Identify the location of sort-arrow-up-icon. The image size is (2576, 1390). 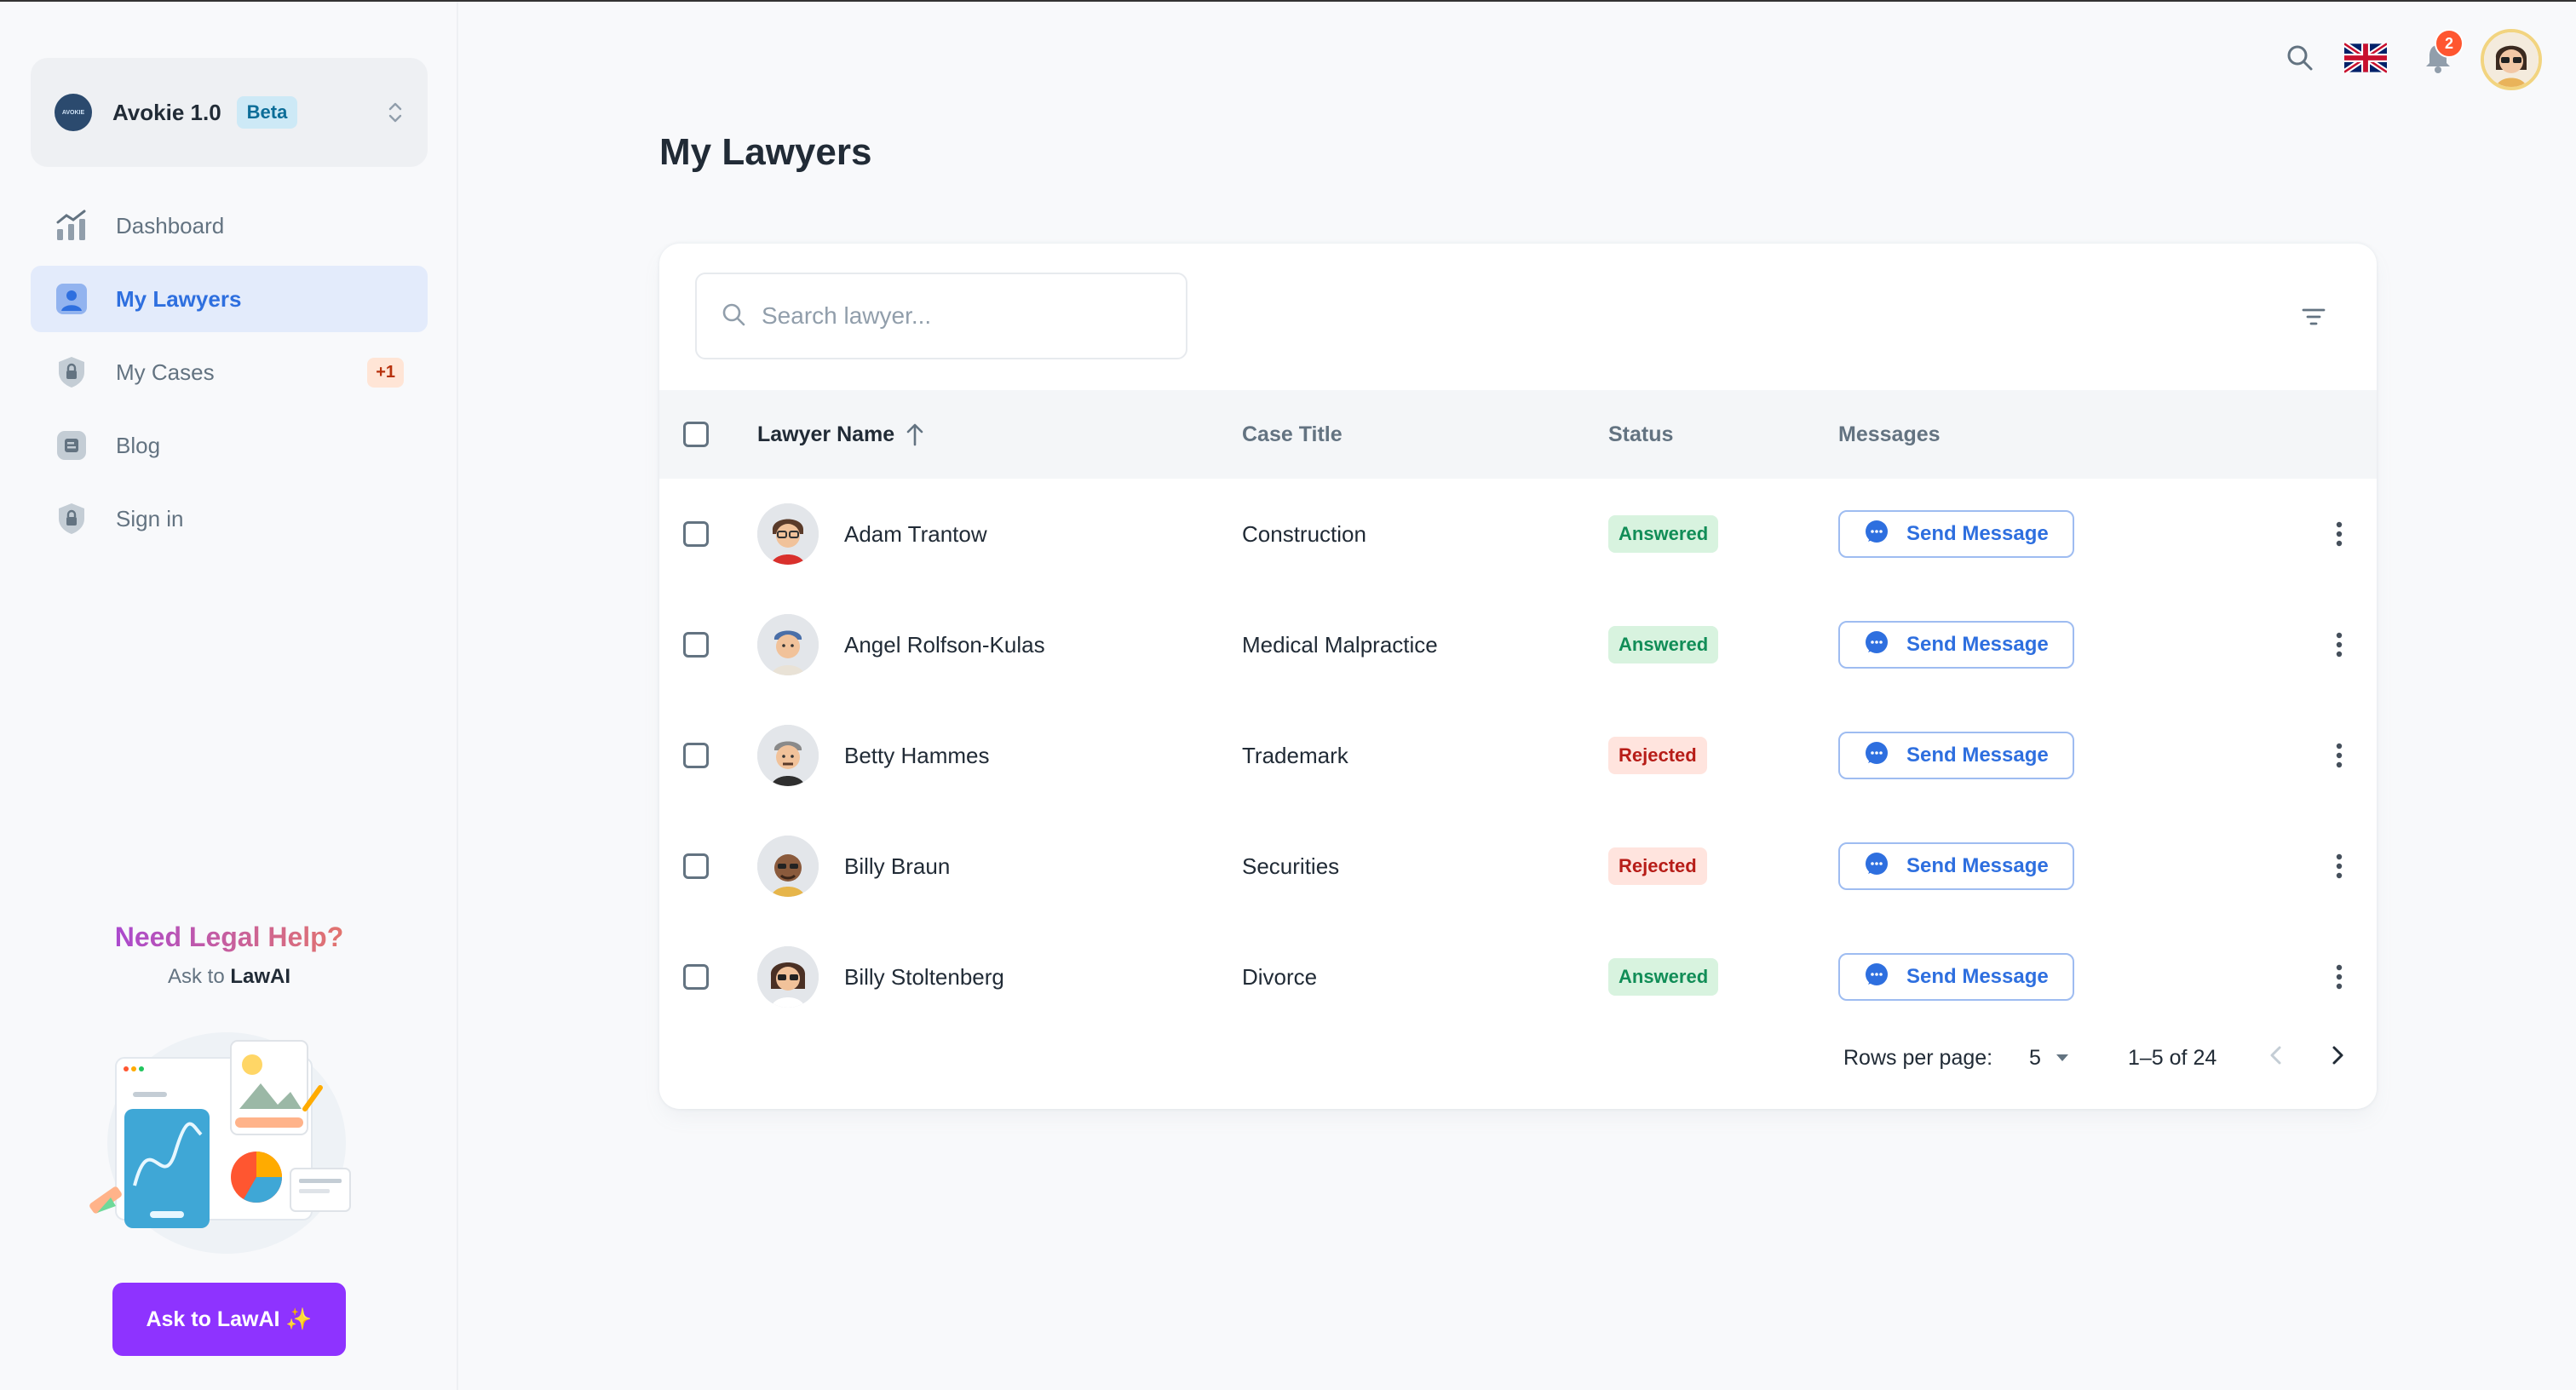
(915, 434).